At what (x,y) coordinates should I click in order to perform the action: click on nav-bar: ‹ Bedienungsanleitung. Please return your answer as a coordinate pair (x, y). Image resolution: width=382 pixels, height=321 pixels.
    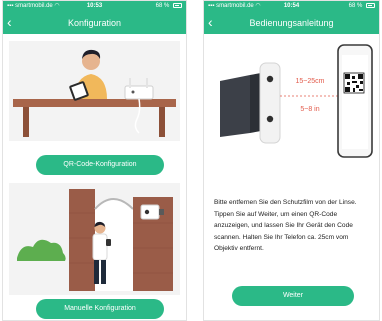
    Looking at the image, I should click on (291, 23).